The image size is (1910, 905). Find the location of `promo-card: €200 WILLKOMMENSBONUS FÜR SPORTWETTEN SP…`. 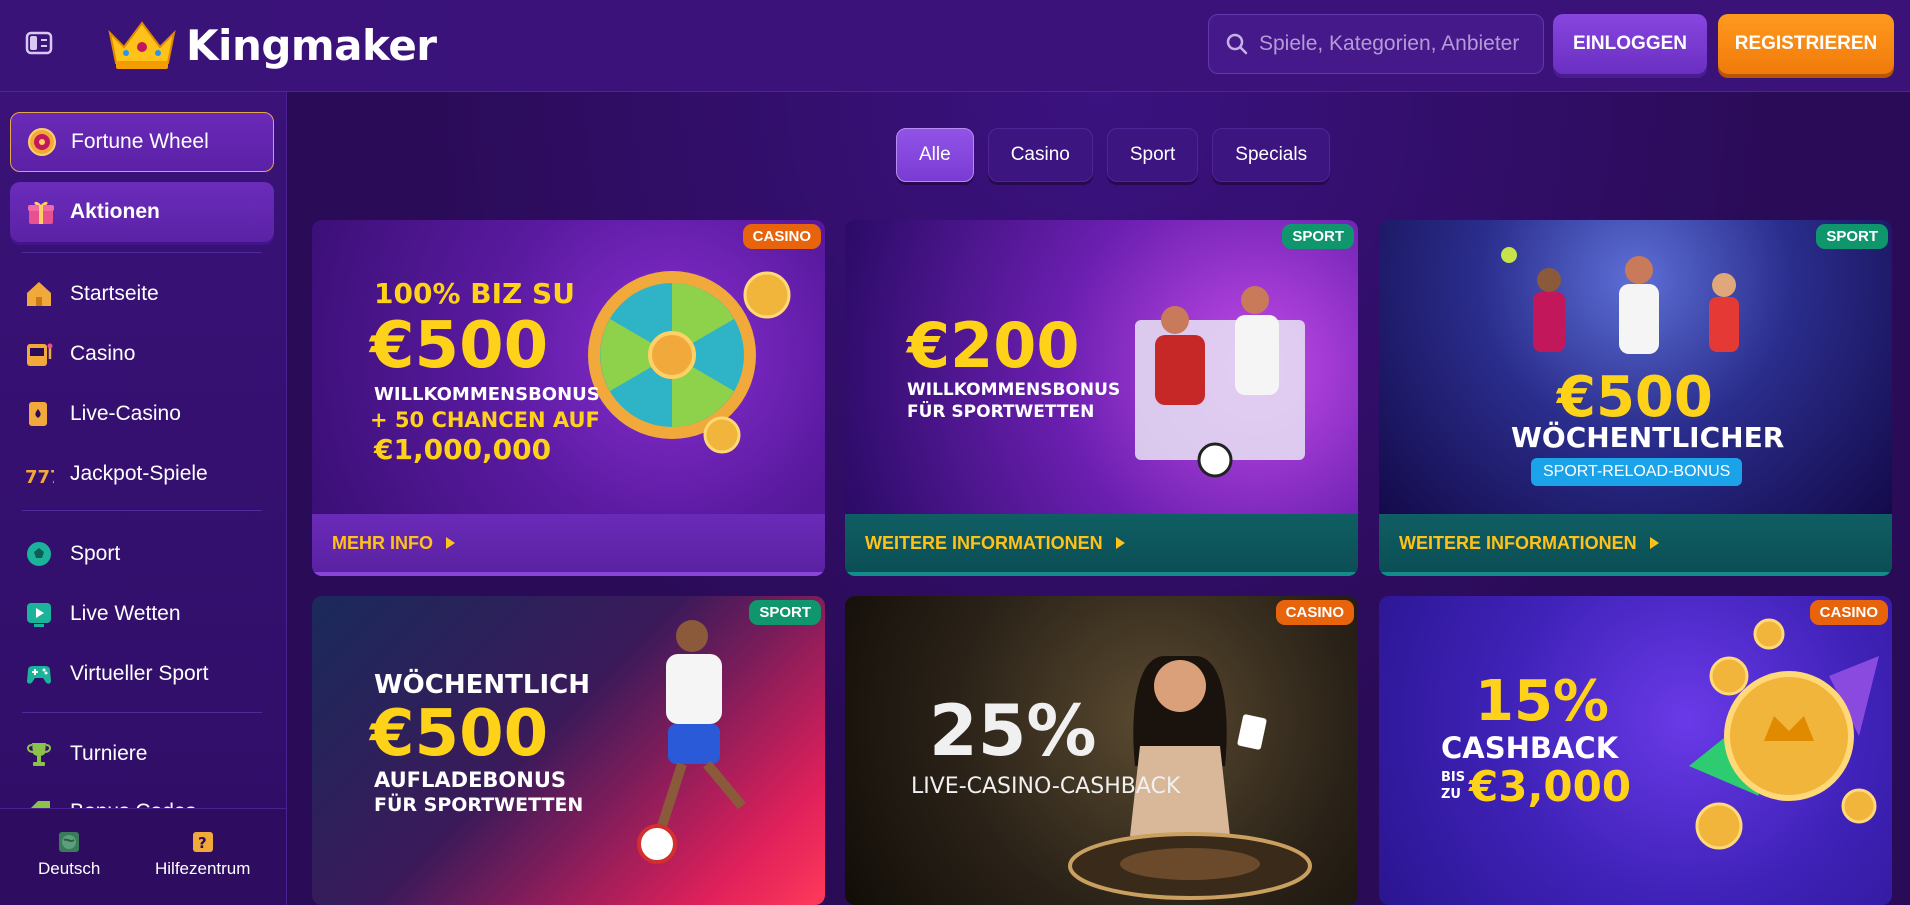

promo-card: €200 WILLKOMMENSBONUS FÜR SPORTWETTEN SP… is located at coordinates (1101, 398).